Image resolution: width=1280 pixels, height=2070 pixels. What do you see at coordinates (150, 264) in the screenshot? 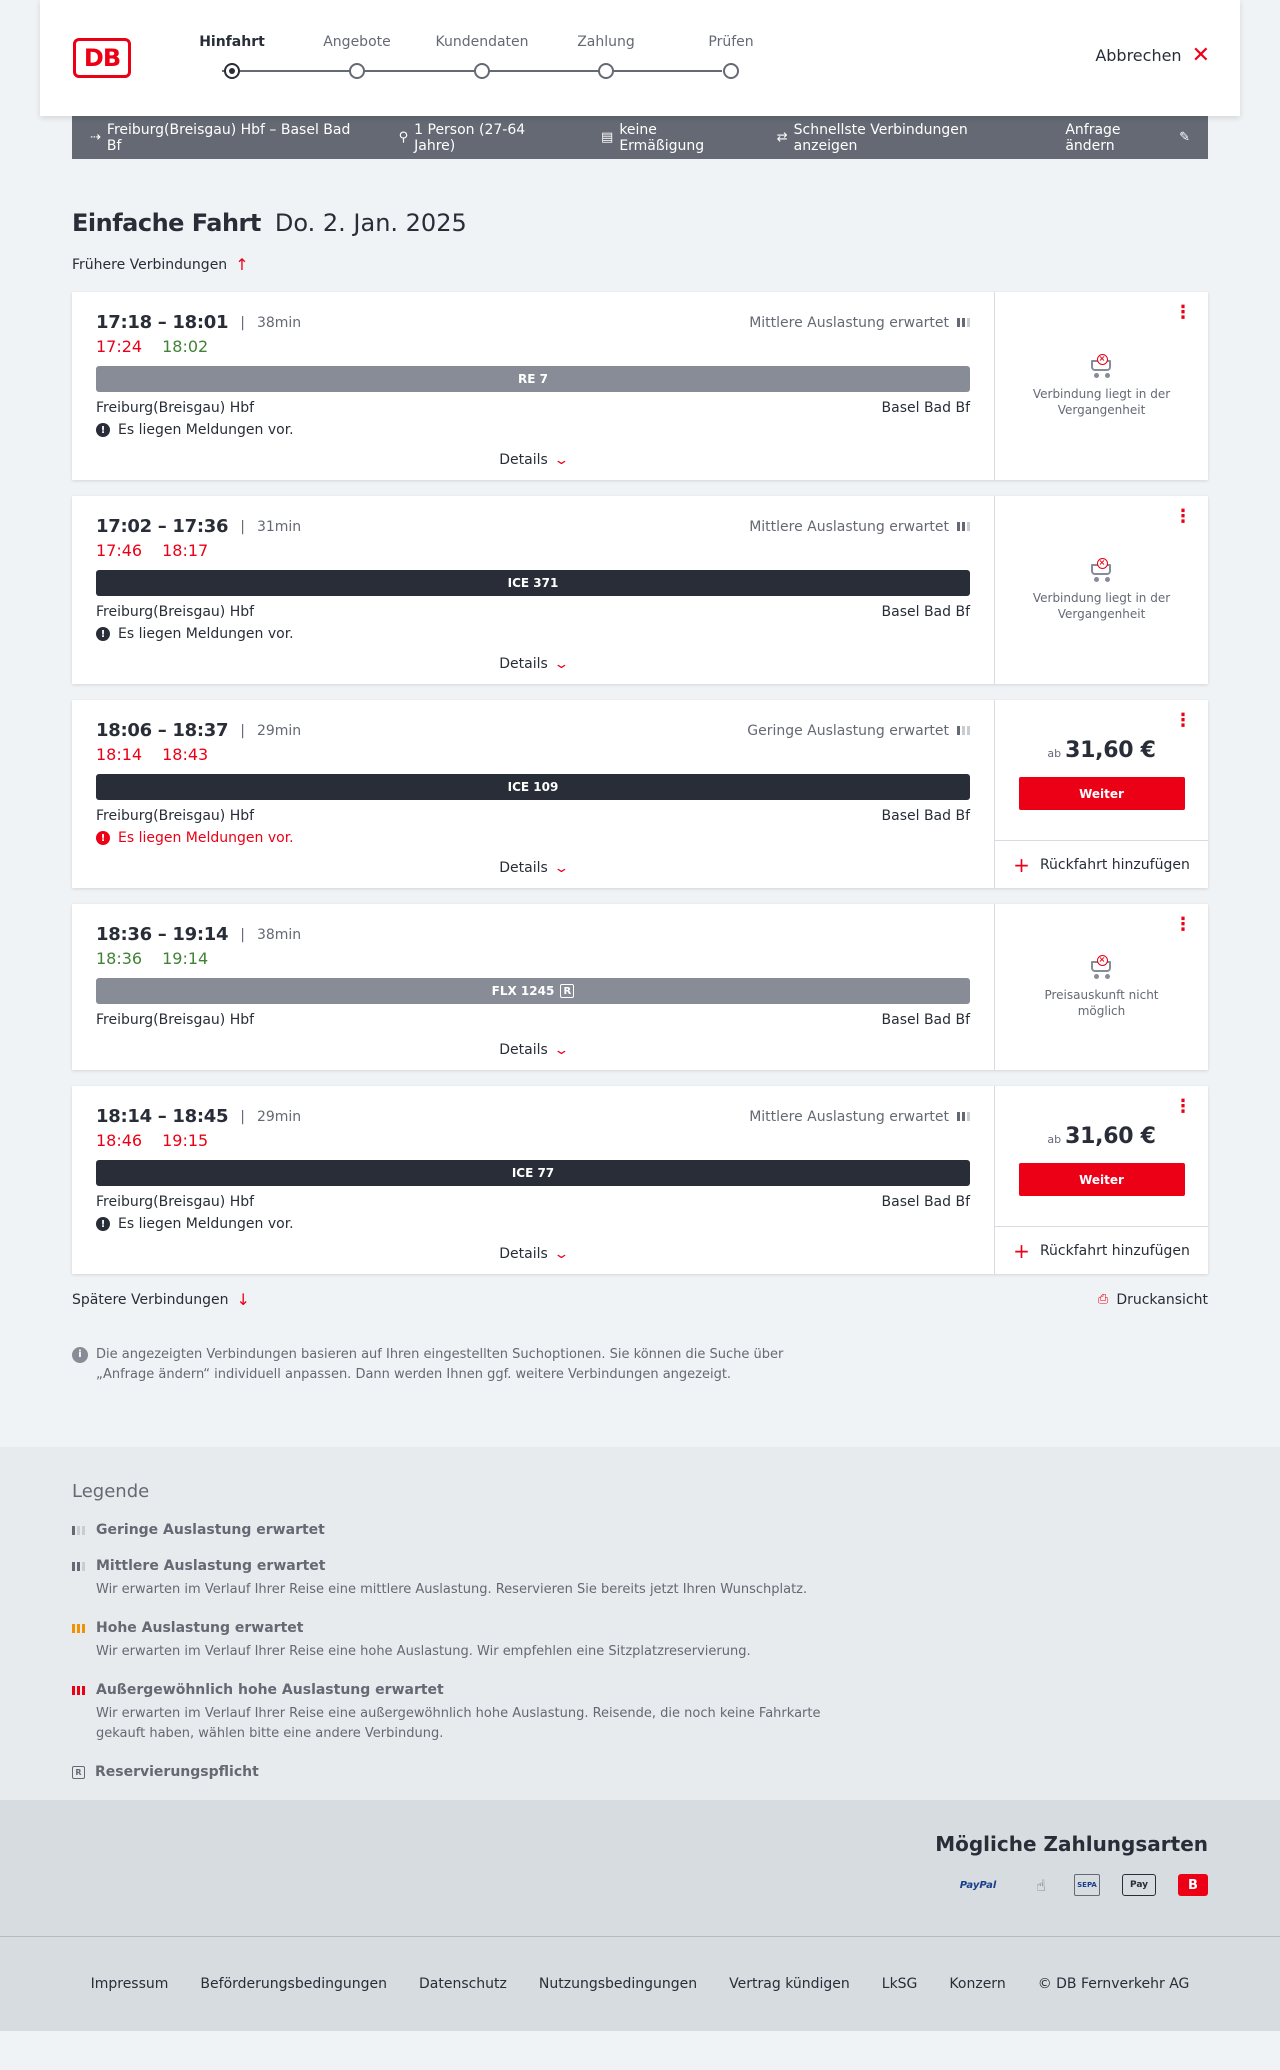
I see `earlier-label: Frühere Verbindungen` at bounding box center [150, 264].